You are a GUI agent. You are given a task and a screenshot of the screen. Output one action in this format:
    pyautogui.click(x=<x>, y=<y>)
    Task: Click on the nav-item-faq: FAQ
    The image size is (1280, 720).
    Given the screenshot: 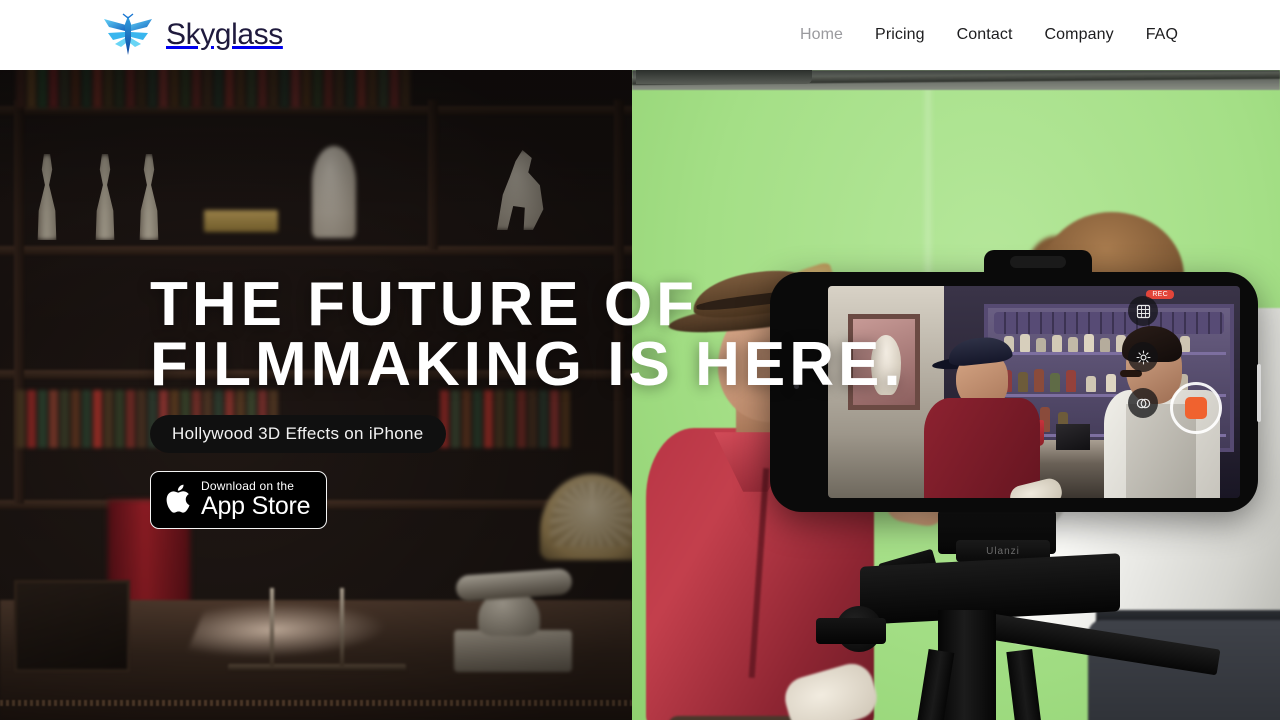 What is the action you would take?
    pyautogui.click(x=1162, y=35)
    